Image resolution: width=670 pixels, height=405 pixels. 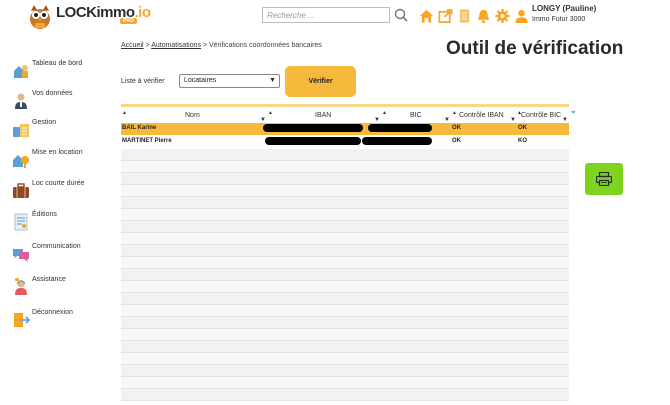 I want to click on chevron-down-icon: ⌄, so click(x=573, y=110).